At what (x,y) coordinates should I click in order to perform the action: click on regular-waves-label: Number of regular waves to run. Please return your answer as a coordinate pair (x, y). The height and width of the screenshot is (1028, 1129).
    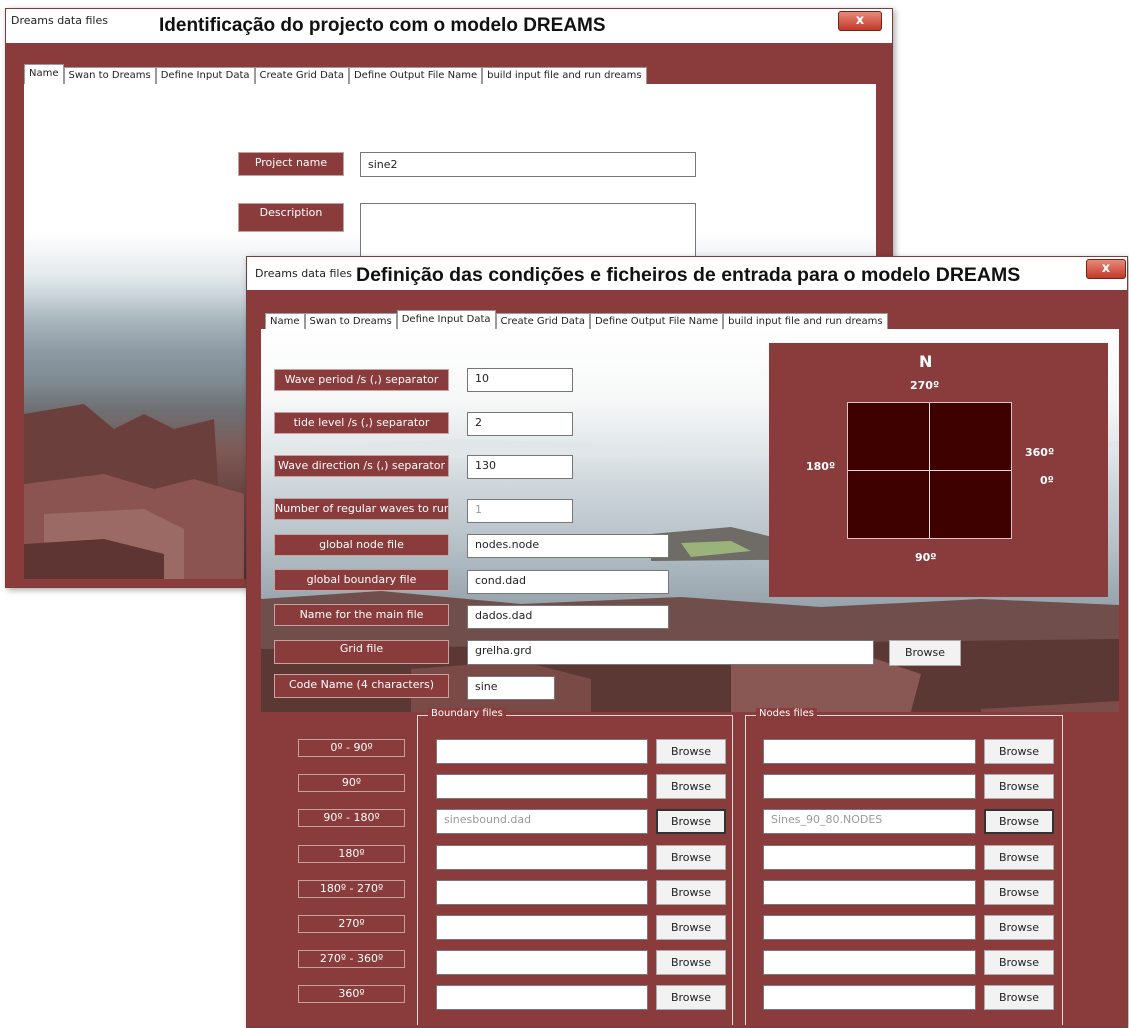
    Looking at the image, I should click on (361, 509).